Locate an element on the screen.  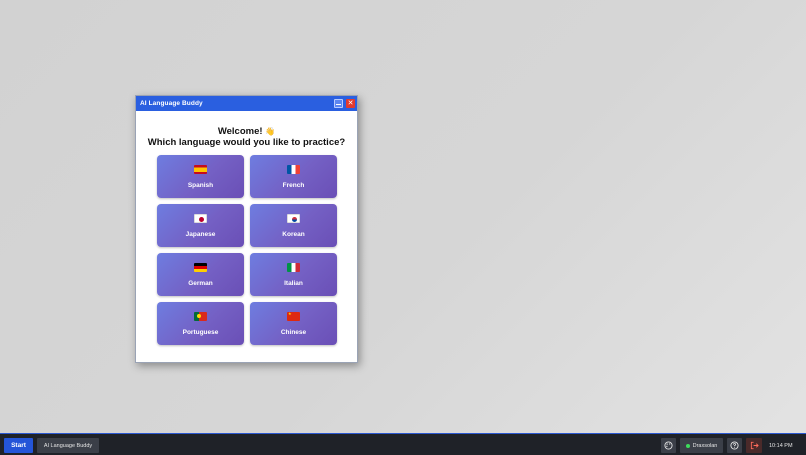
language-button-japanese: Japanese is located at coordinates (200, 225).